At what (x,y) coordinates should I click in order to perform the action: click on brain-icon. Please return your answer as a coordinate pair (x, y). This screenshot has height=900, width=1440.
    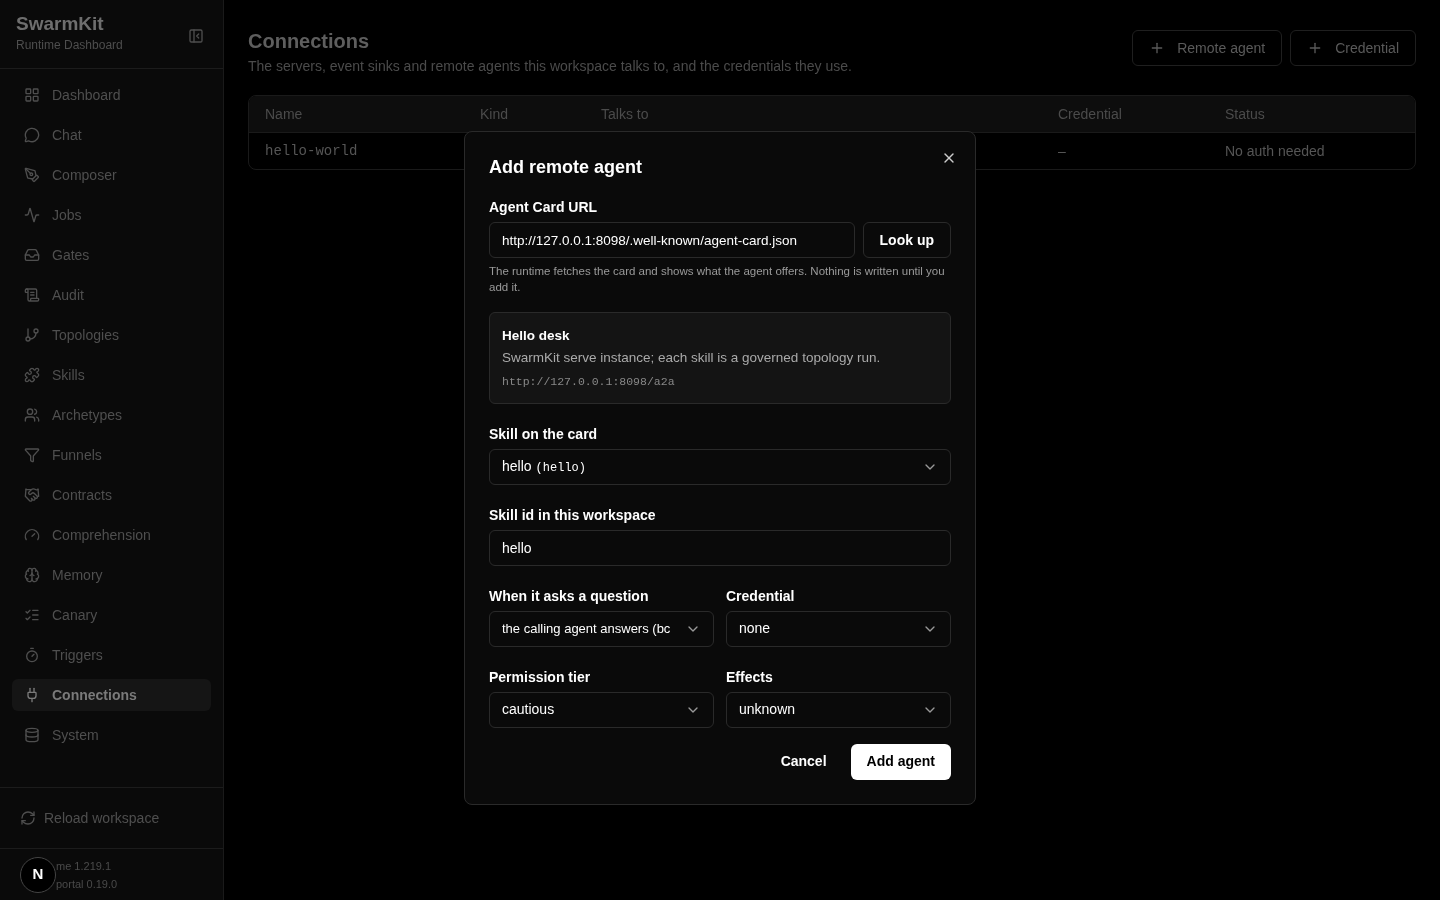
    Looking at the image, I should click on (32, 575).